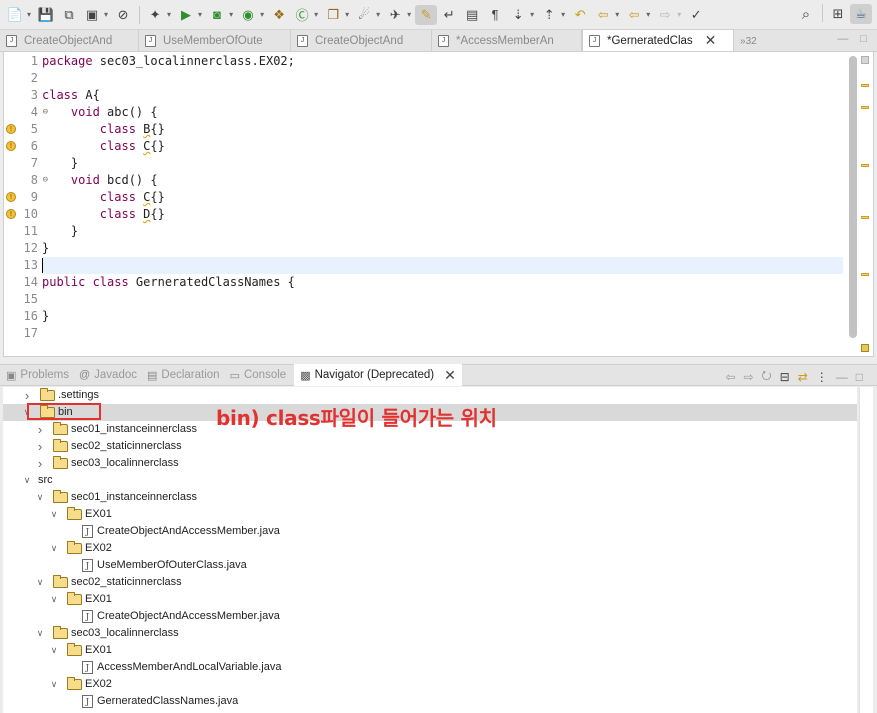 This screenshot has height=713, width=877. I want to click on tab-console: ▭ Console, so click(259, 375).